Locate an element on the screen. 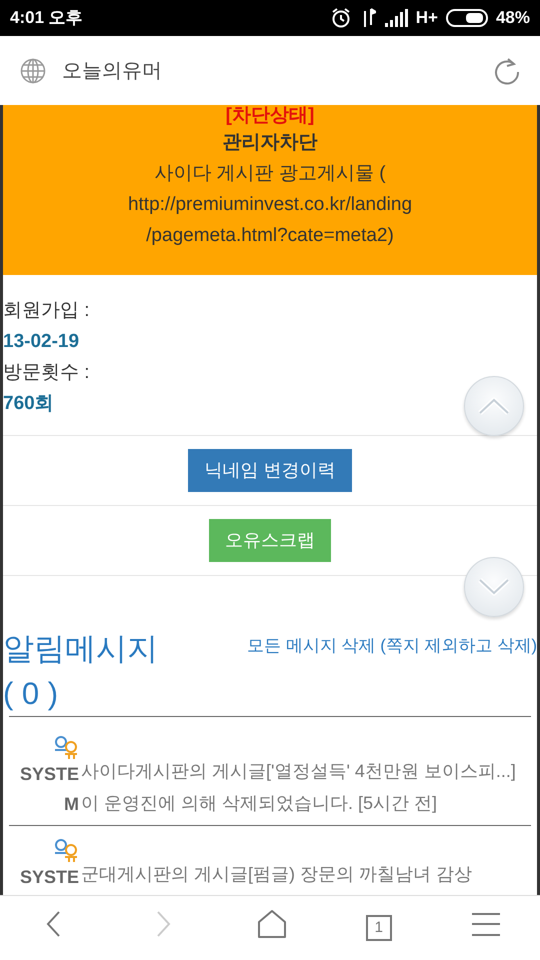 The width and height of the screenshot is (540, 960). profile-label: 회원가입 : is located at coordinates (46, 311).